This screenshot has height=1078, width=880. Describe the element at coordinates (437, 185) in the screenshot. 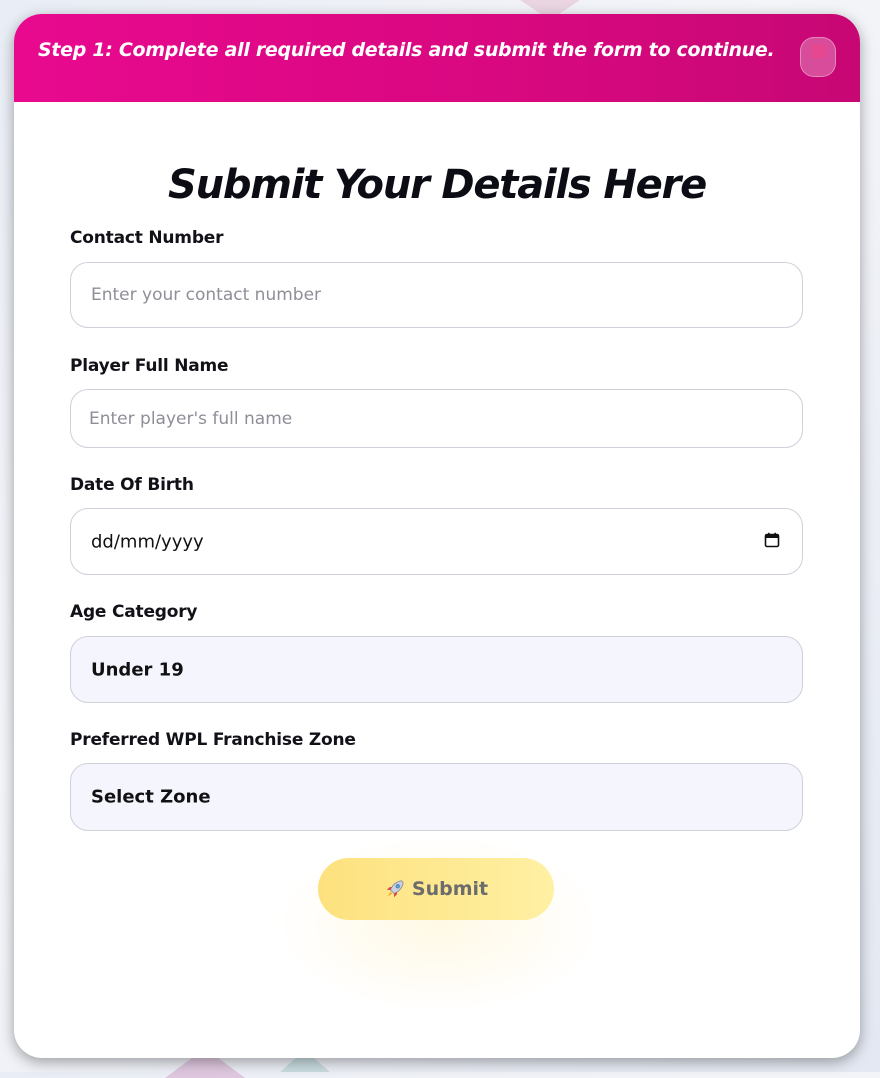

I see `form-title: Submit Your Details Here` at that location.